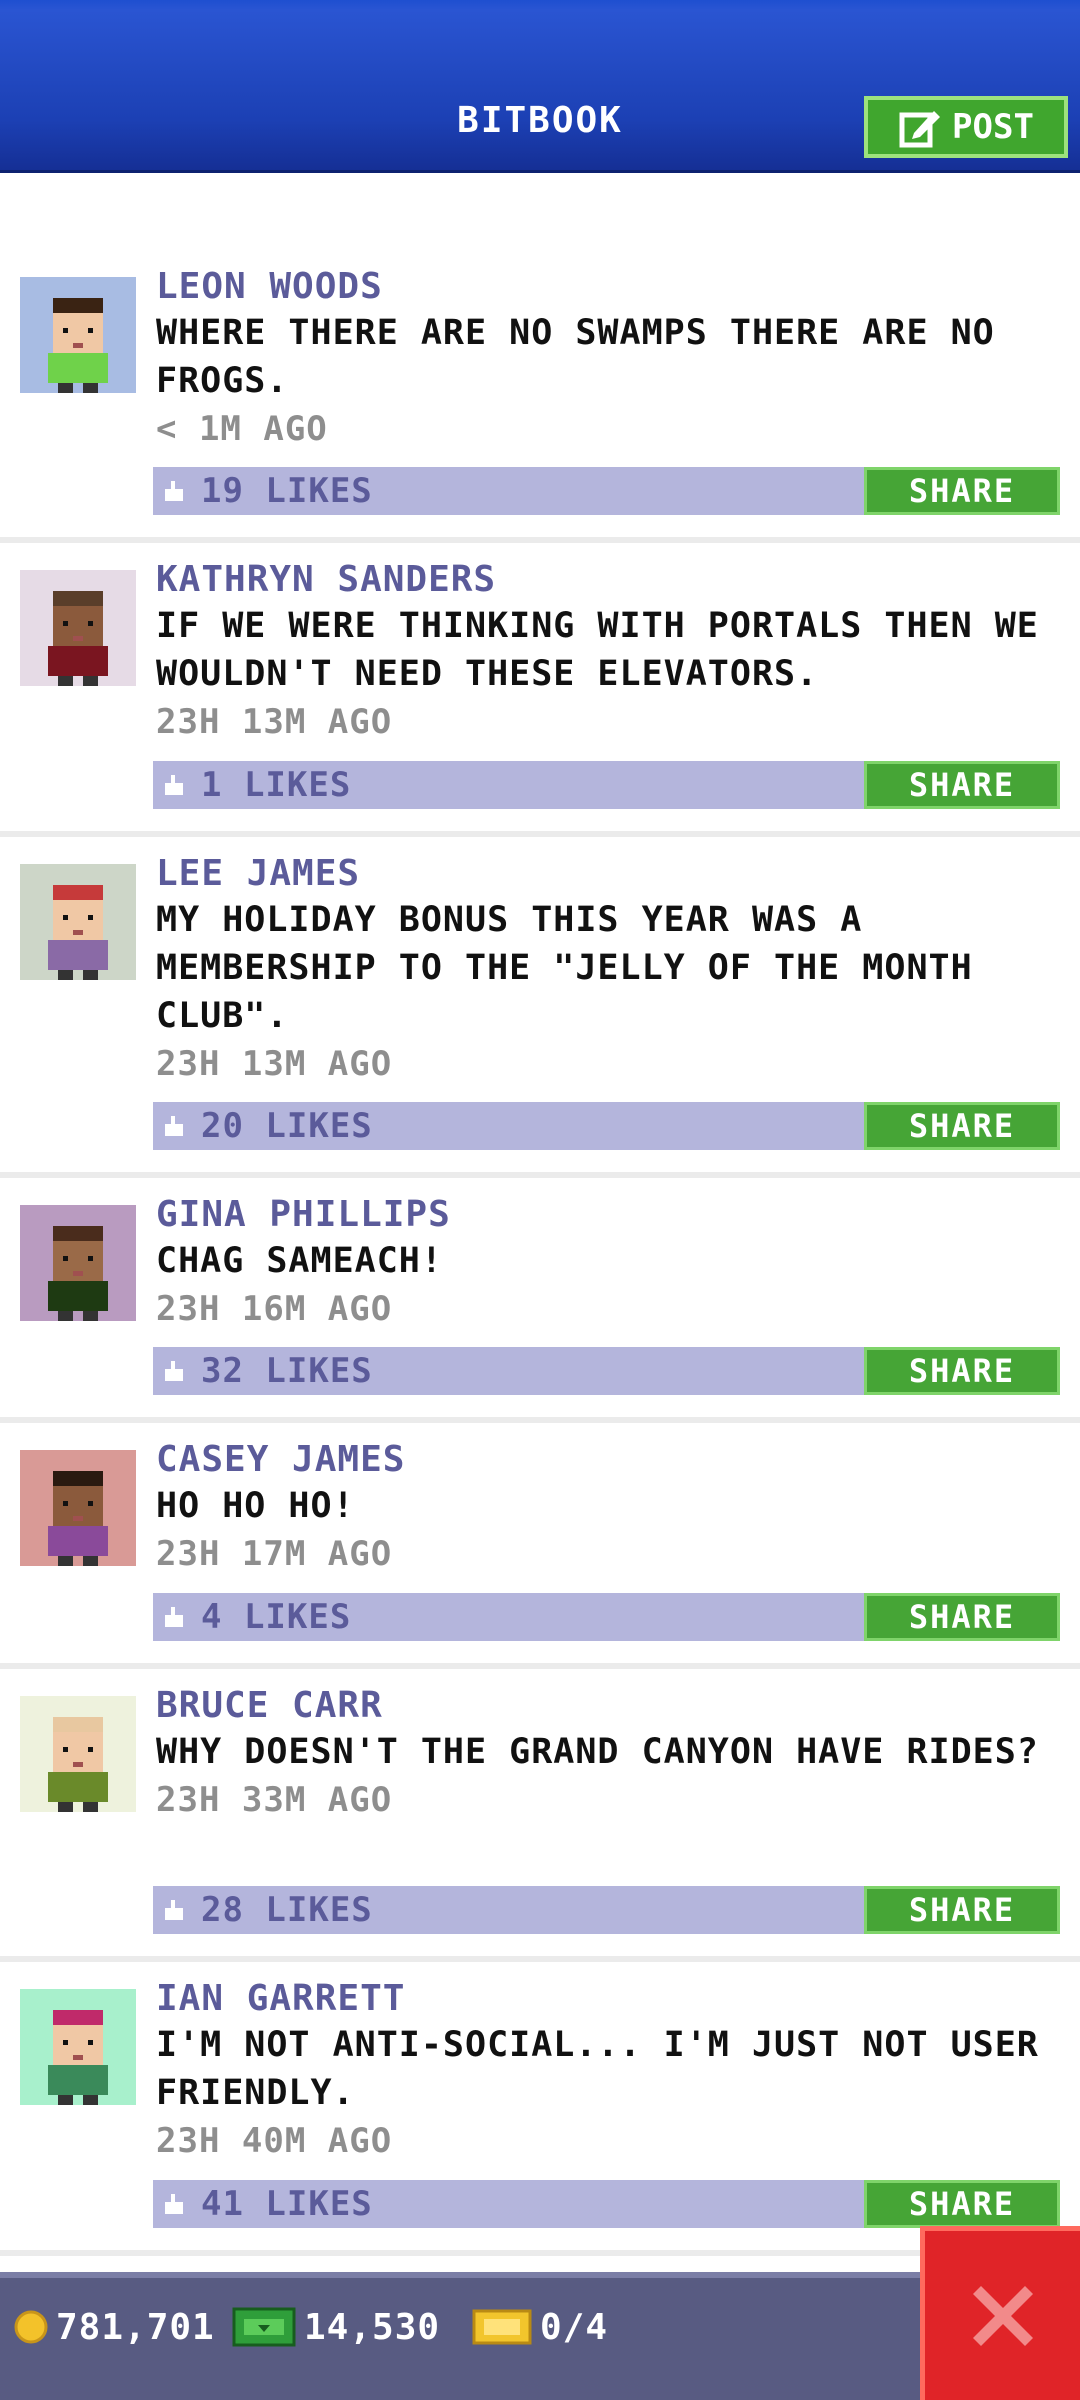 The height and width of the screenshot is (2400, 1080). I want to click on likes-bar: 1 LIKES SHARE, so click(606, 785).